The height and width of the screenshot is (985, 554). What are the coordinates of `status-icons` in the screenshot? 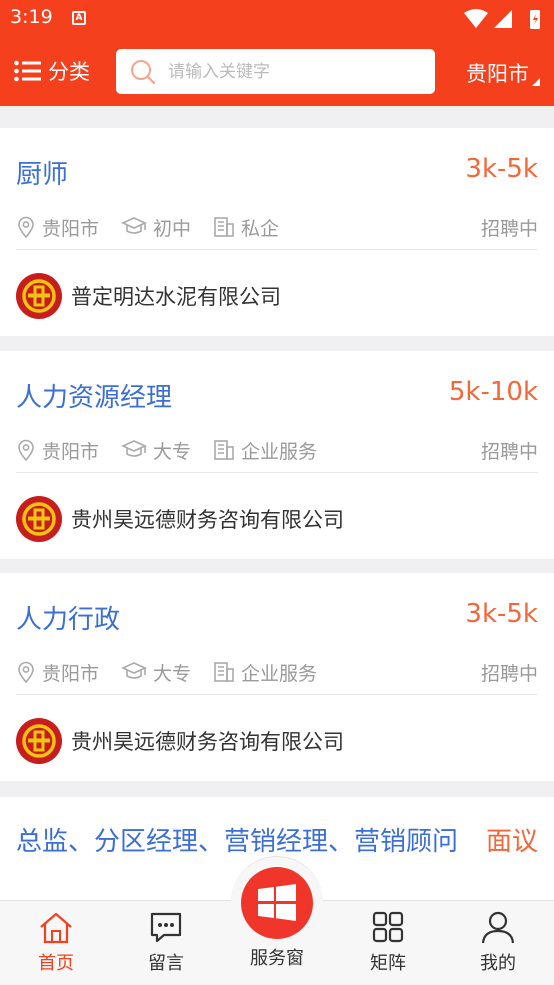 It's located at (502, 19).